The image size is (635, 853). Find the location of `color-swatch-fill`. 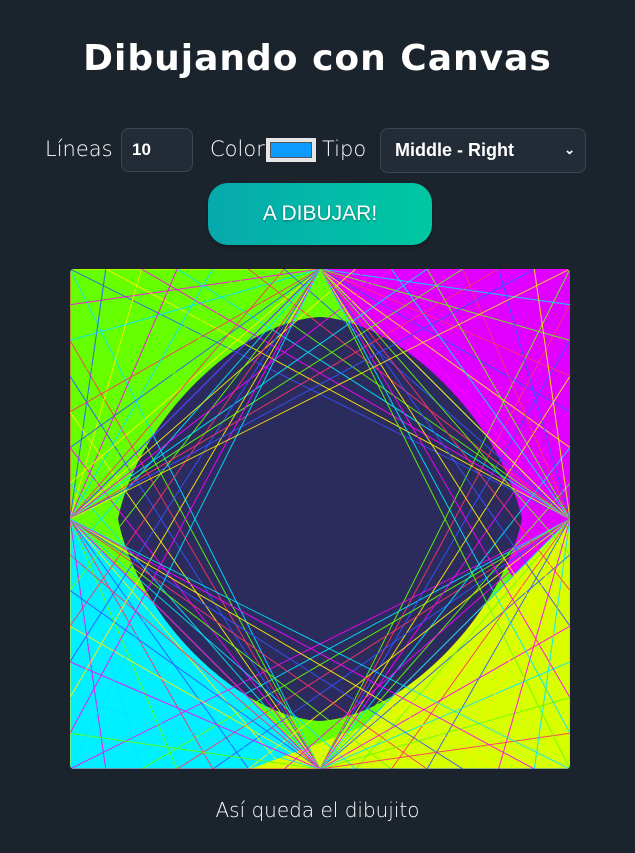

color-swatch-fill is located at coordinates (291, 150).